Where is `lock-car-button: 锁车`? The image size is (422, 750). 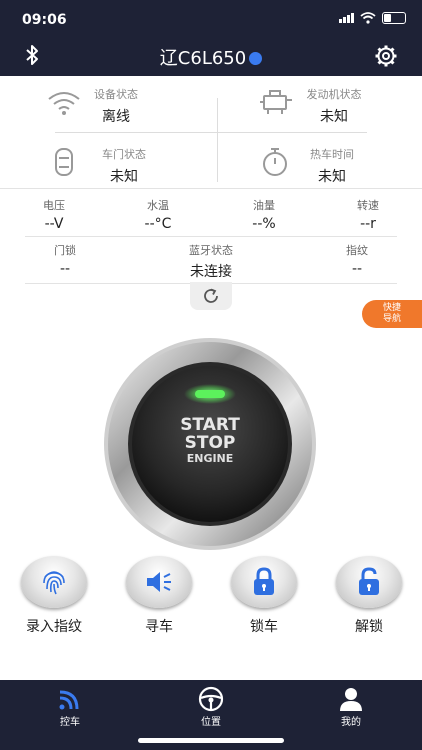
lock-car-button: 锁车 is located at coordinates (264, 596).